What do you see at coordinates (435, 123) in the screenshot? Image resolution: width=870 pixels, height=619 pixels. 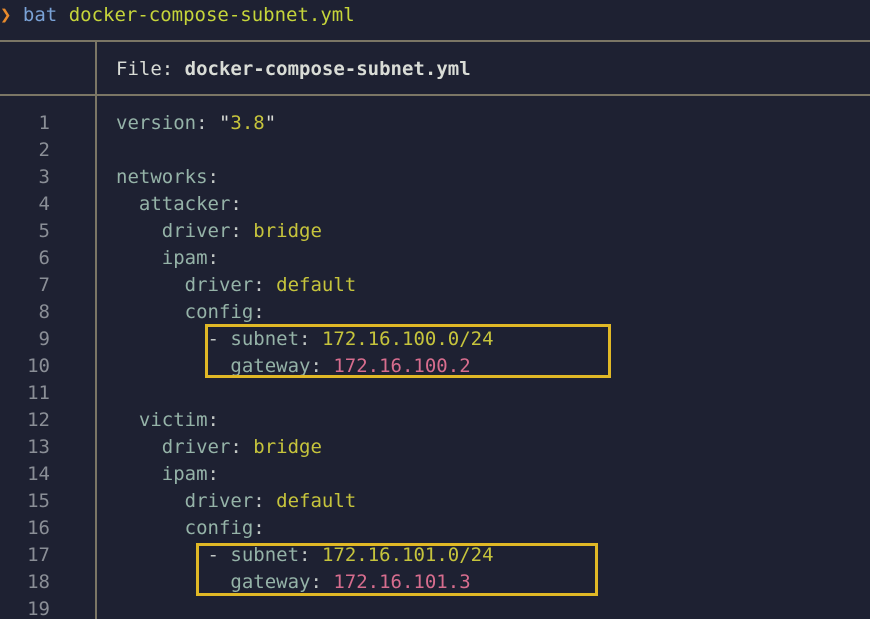 I see `code-line: 1 version: "3.8"` at bounding box center [435, 123].